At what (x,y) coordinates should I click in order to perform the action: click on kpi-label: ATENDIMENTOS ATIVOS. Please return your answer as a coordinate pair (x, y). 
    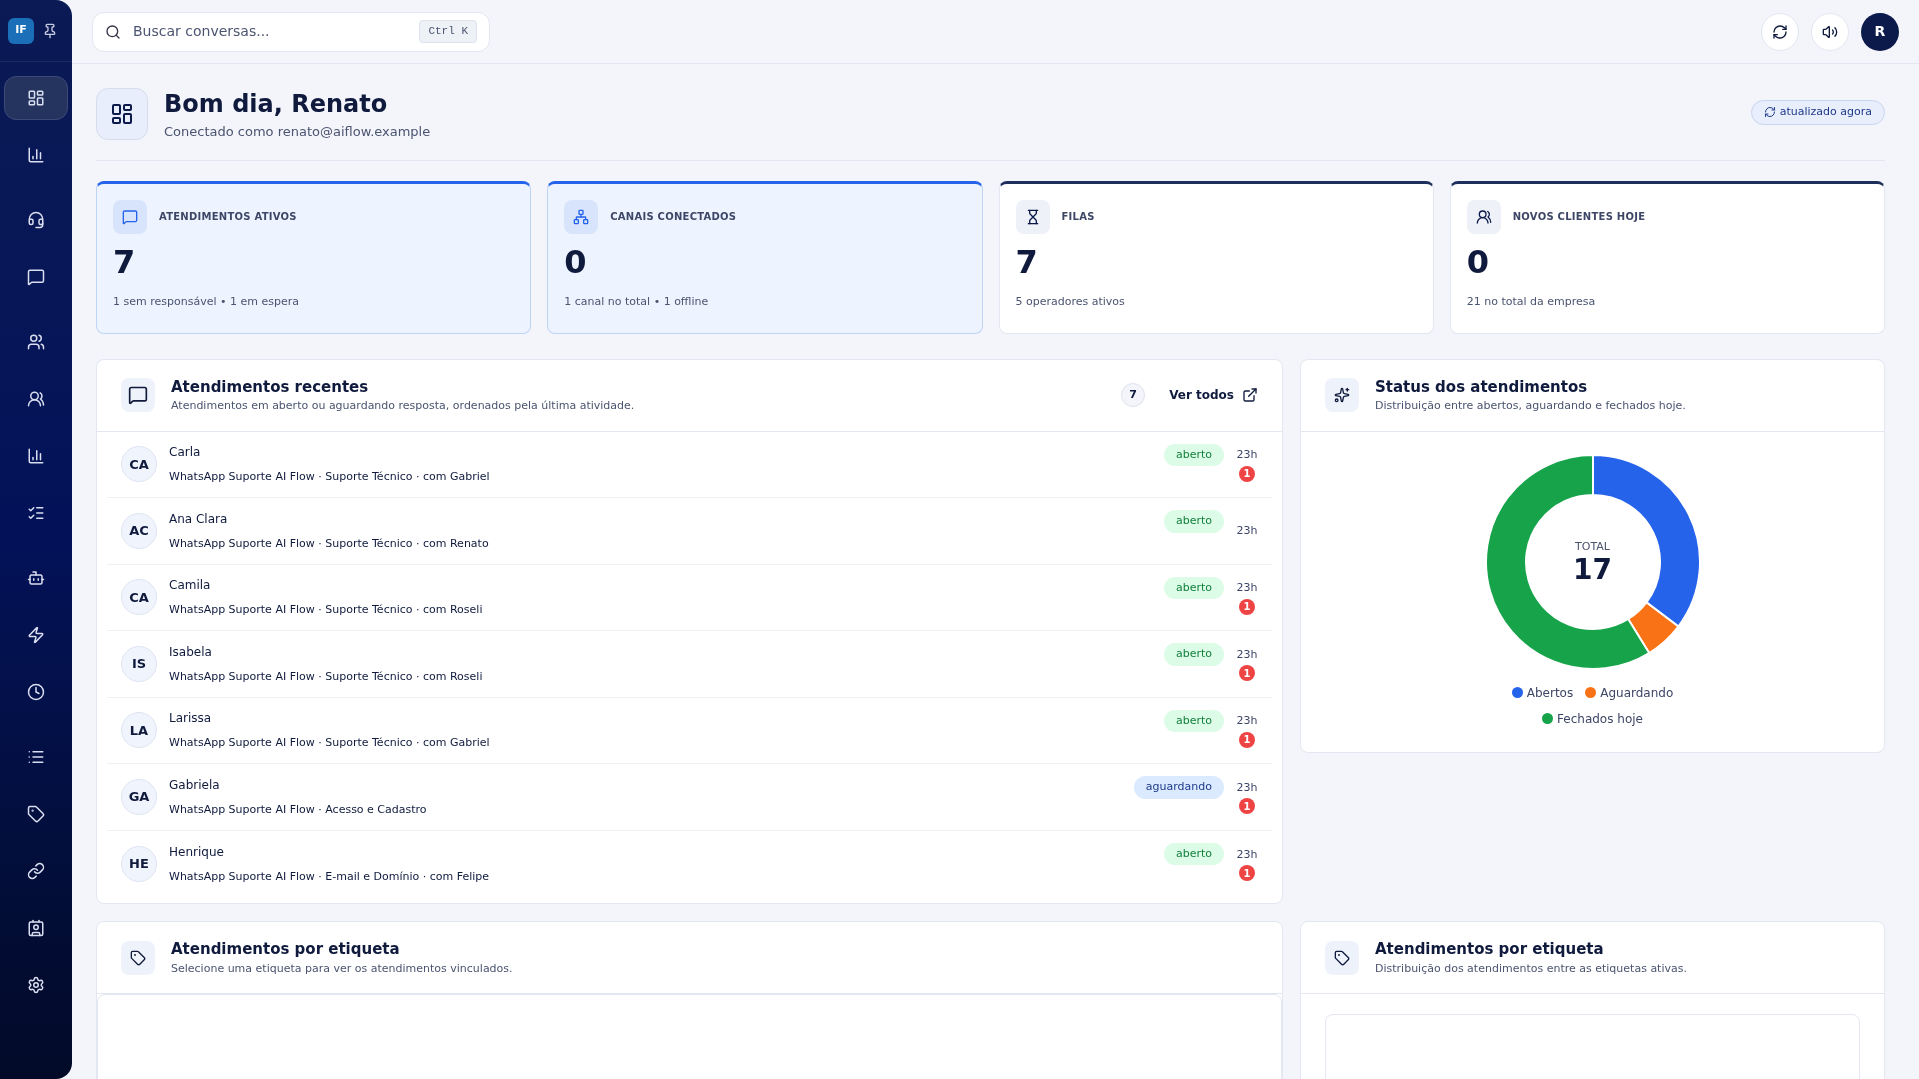
    Looking at the image, I should click on (228, 217).